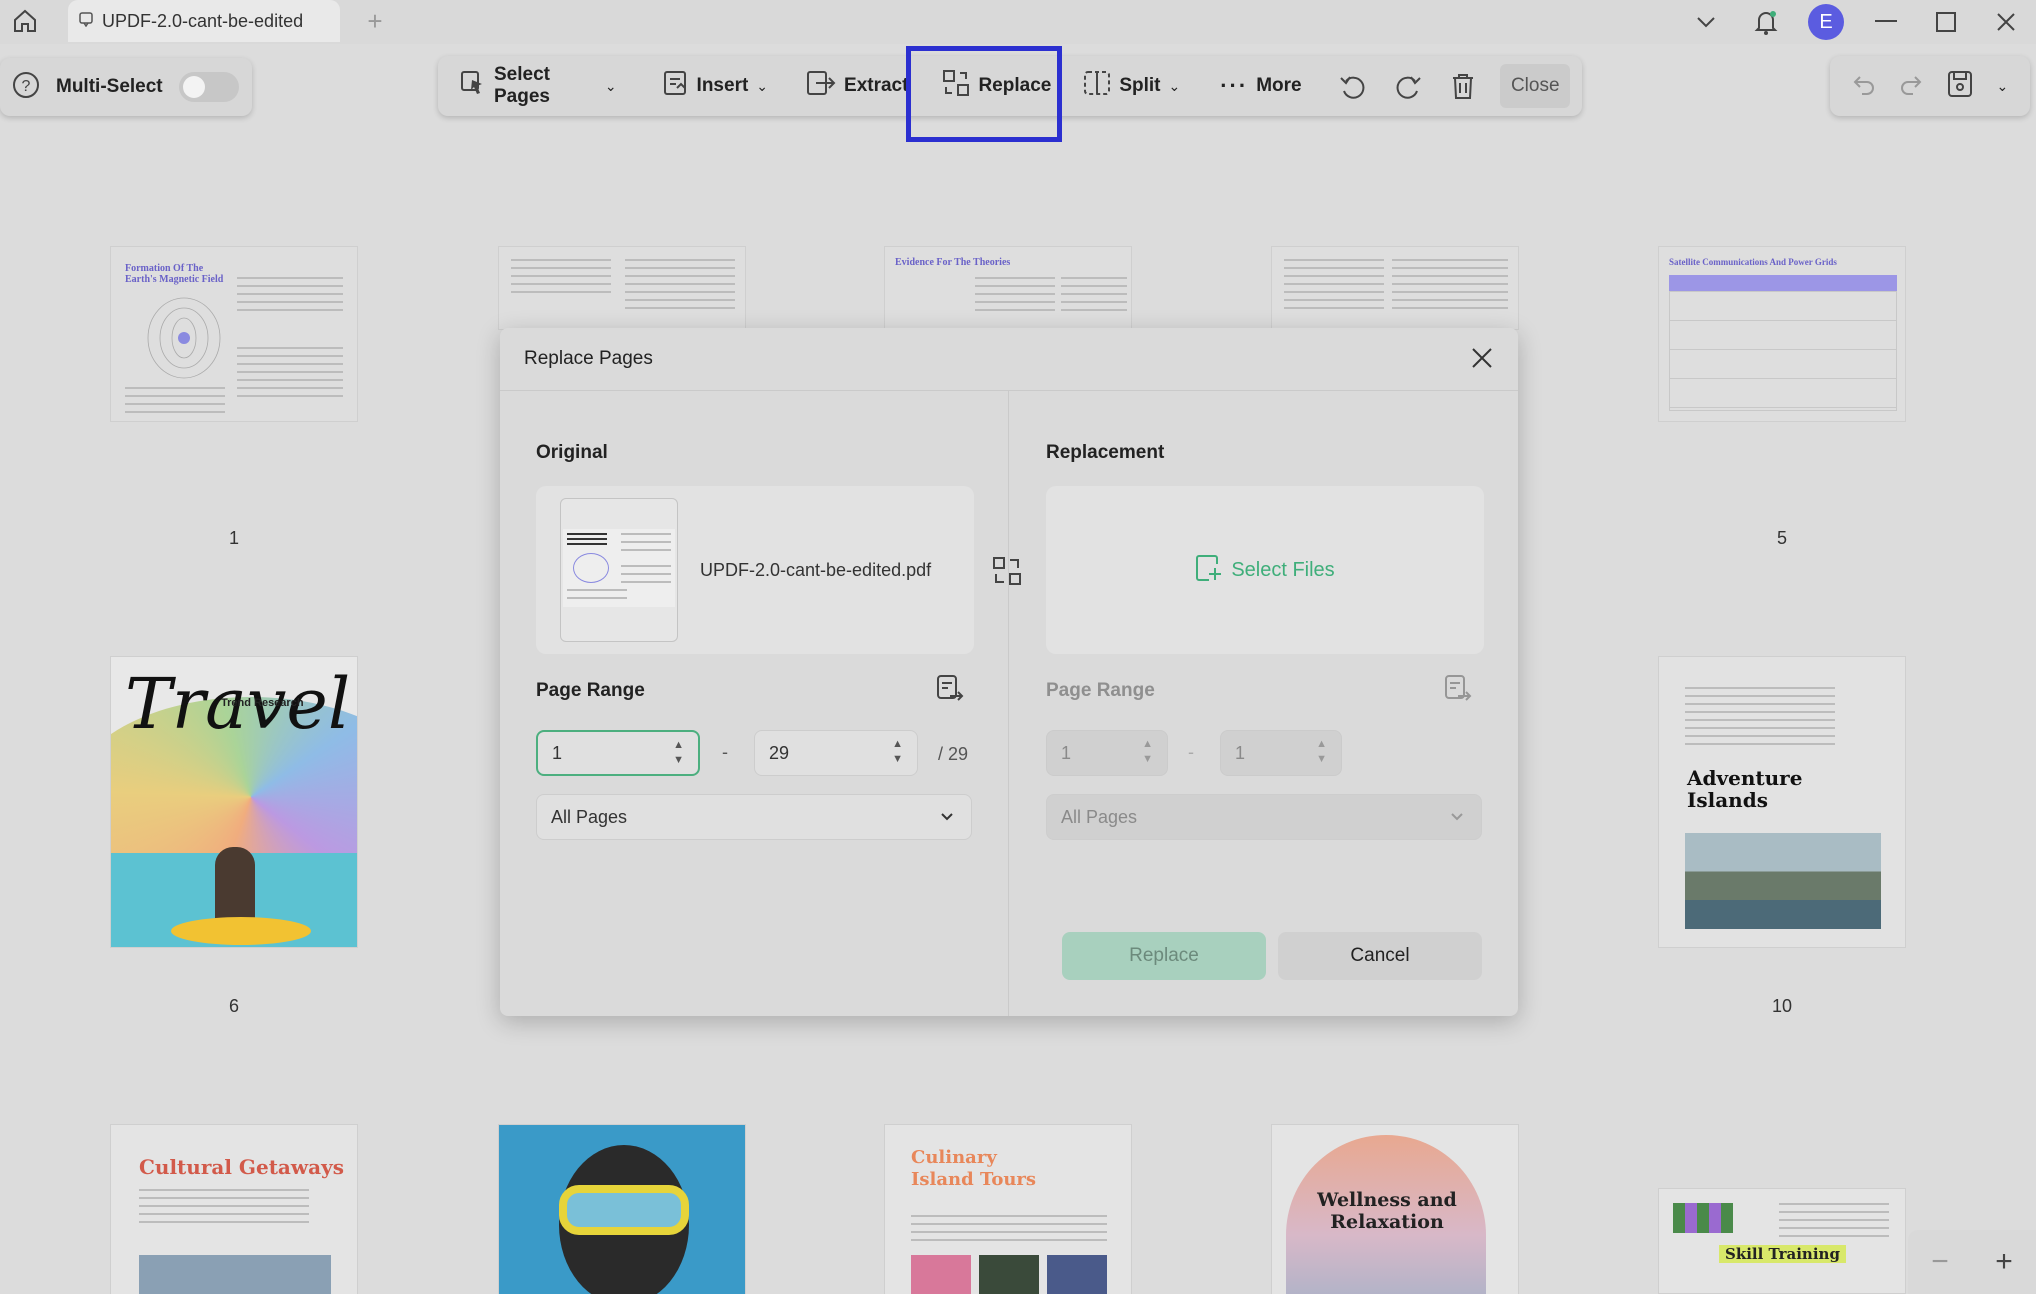 This screenshot has height=1294, width=2036. Describe the element at coordinates (1484, 360) in the screenshot. I see `close-icon` at that location.